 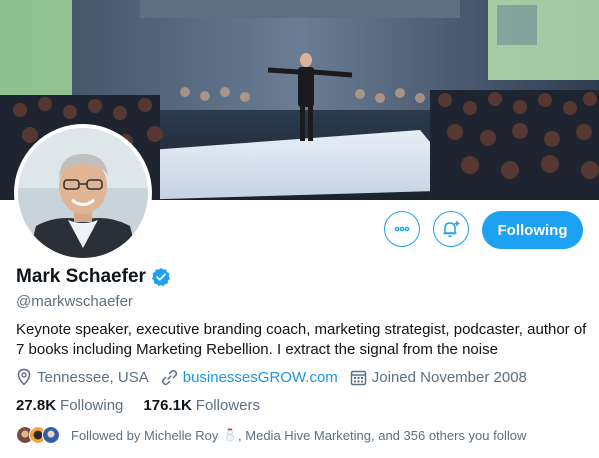 I want to click on notifications-button, so click(x=451, y=229).